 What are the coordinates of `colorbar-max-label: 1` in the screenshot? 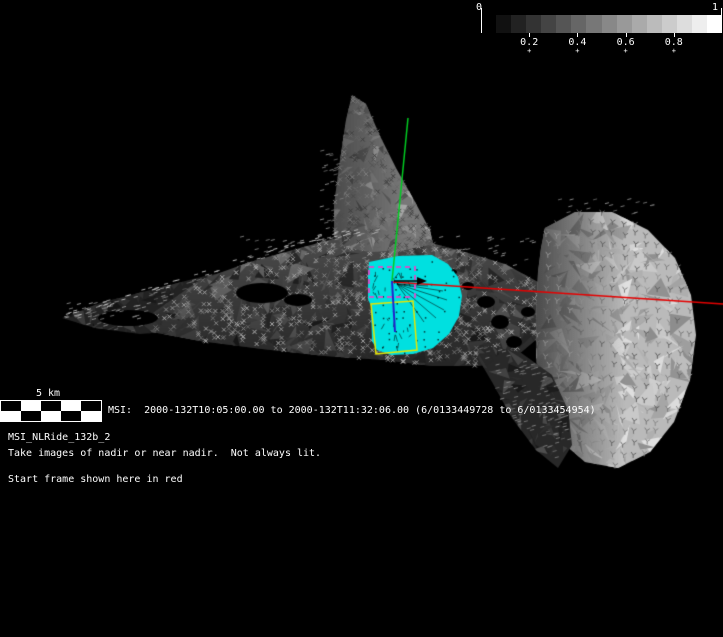 It's located at (715, 7).